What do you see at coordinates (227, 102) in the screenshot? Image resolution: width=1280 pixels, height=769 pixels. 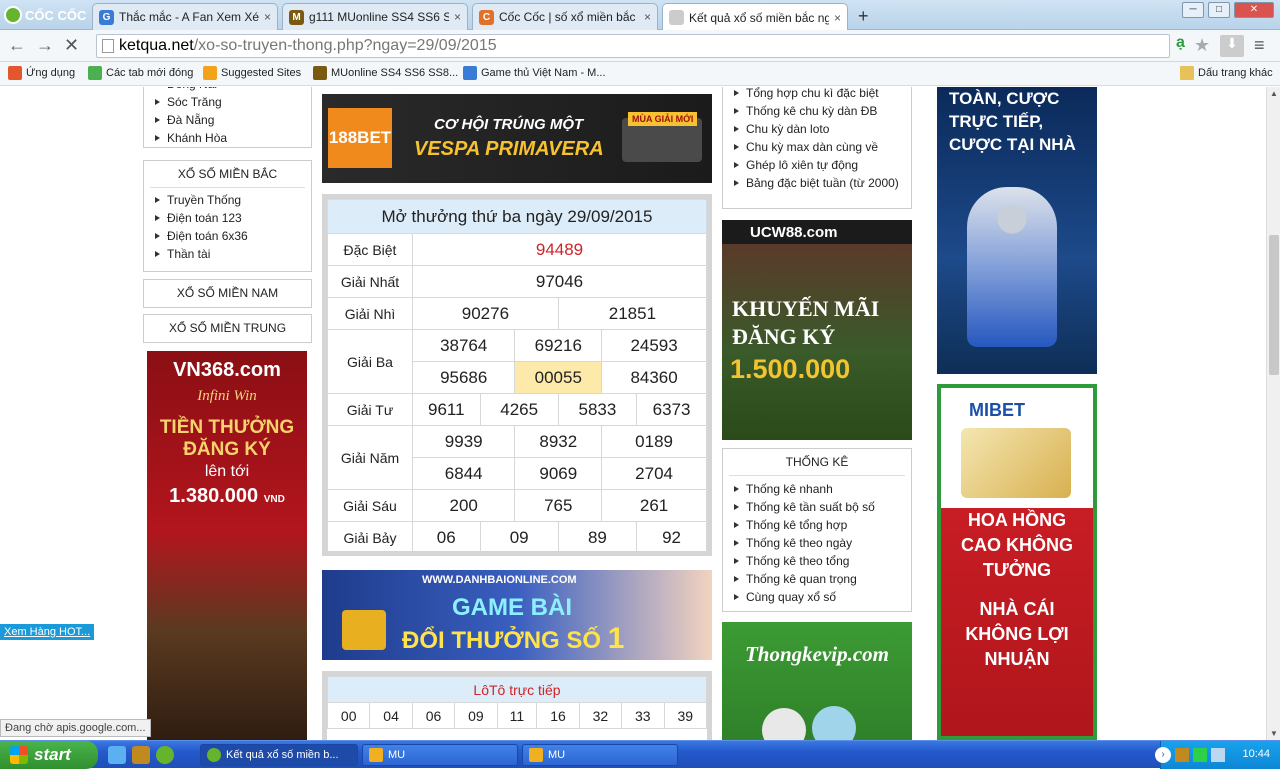 I see `nav-link: Sóc Trăng` at bounding box center [227, 102].